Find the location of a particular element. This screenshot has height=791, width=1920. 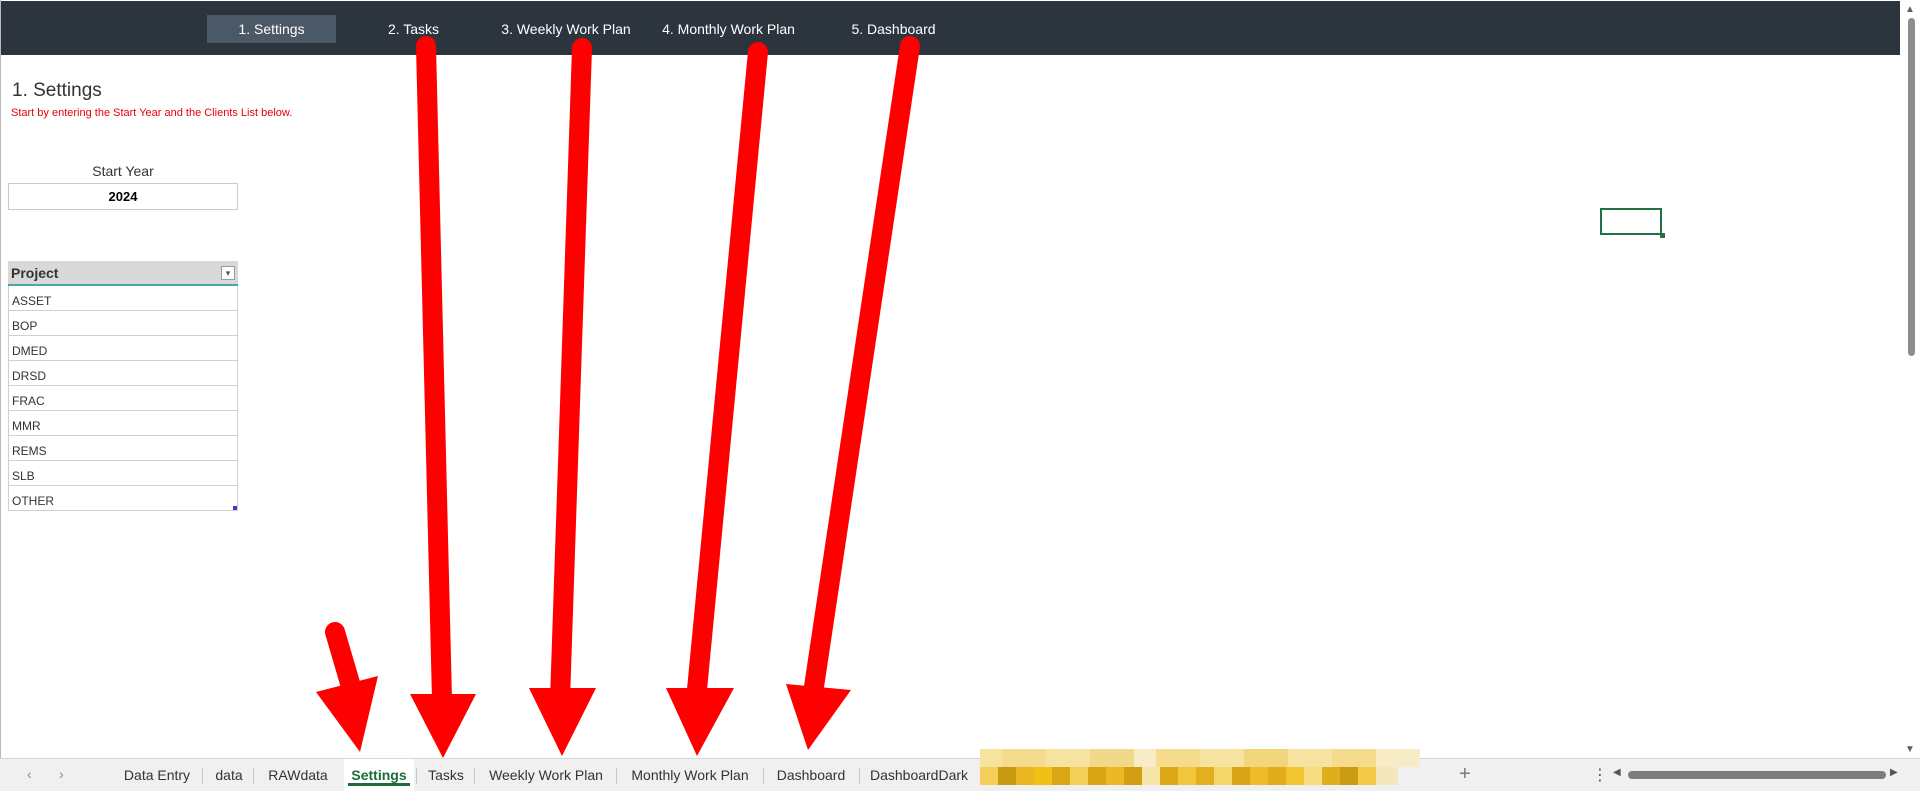

active-tab-indicator is located at coordinates (379, 784).